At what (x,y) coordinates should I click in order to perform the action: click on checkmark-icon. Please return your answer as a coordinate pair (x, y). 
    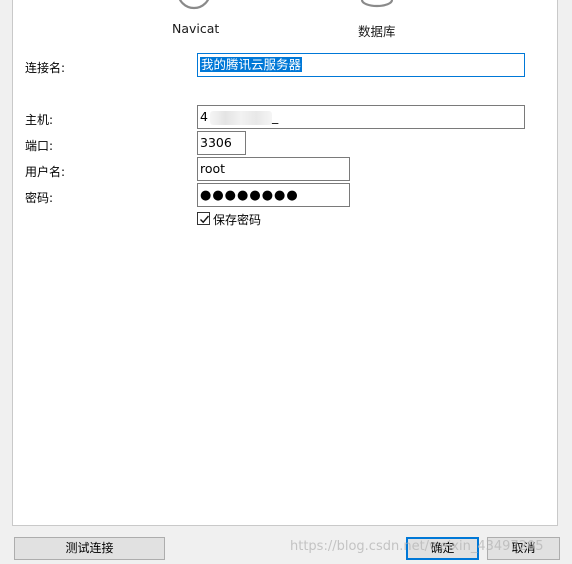
    Looking at the image, I should click on (205, 219).